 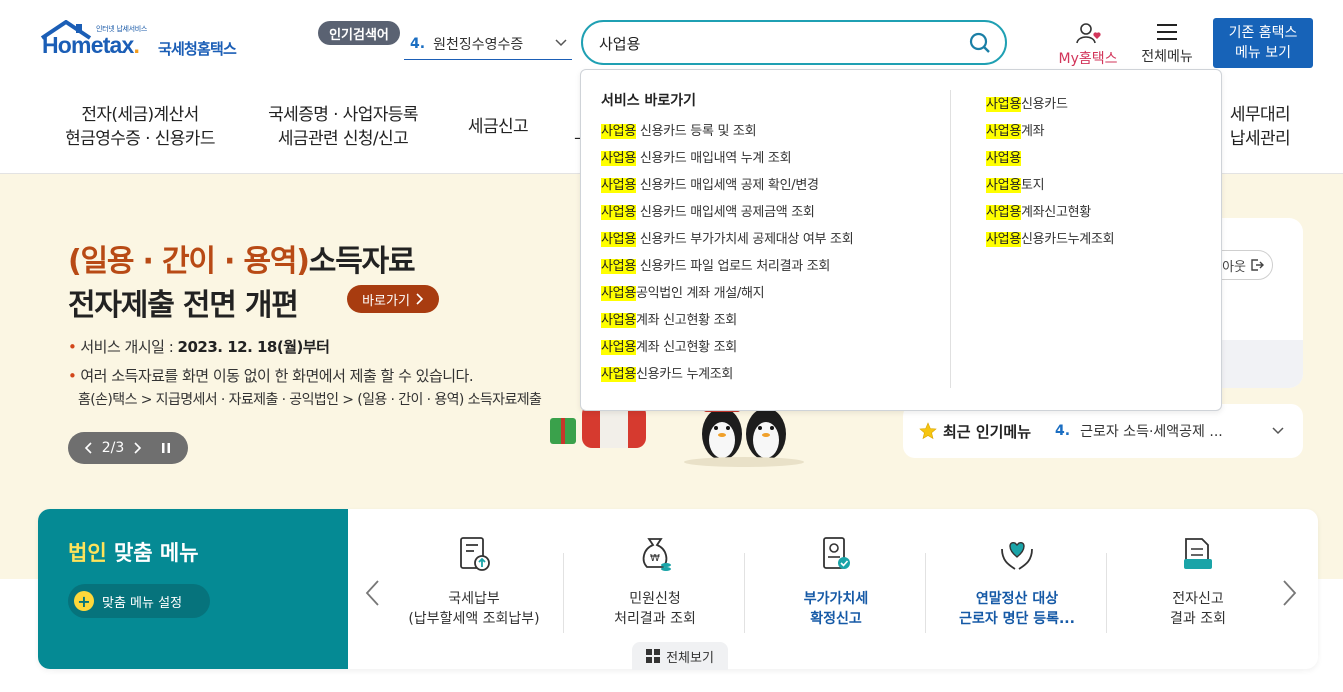 What do you see at coordinates (1198, 589) in the screenshot?
I see `custom-menu-item-e-filing: 전자신고 결과 조회` at bounding box center [1198, 589].